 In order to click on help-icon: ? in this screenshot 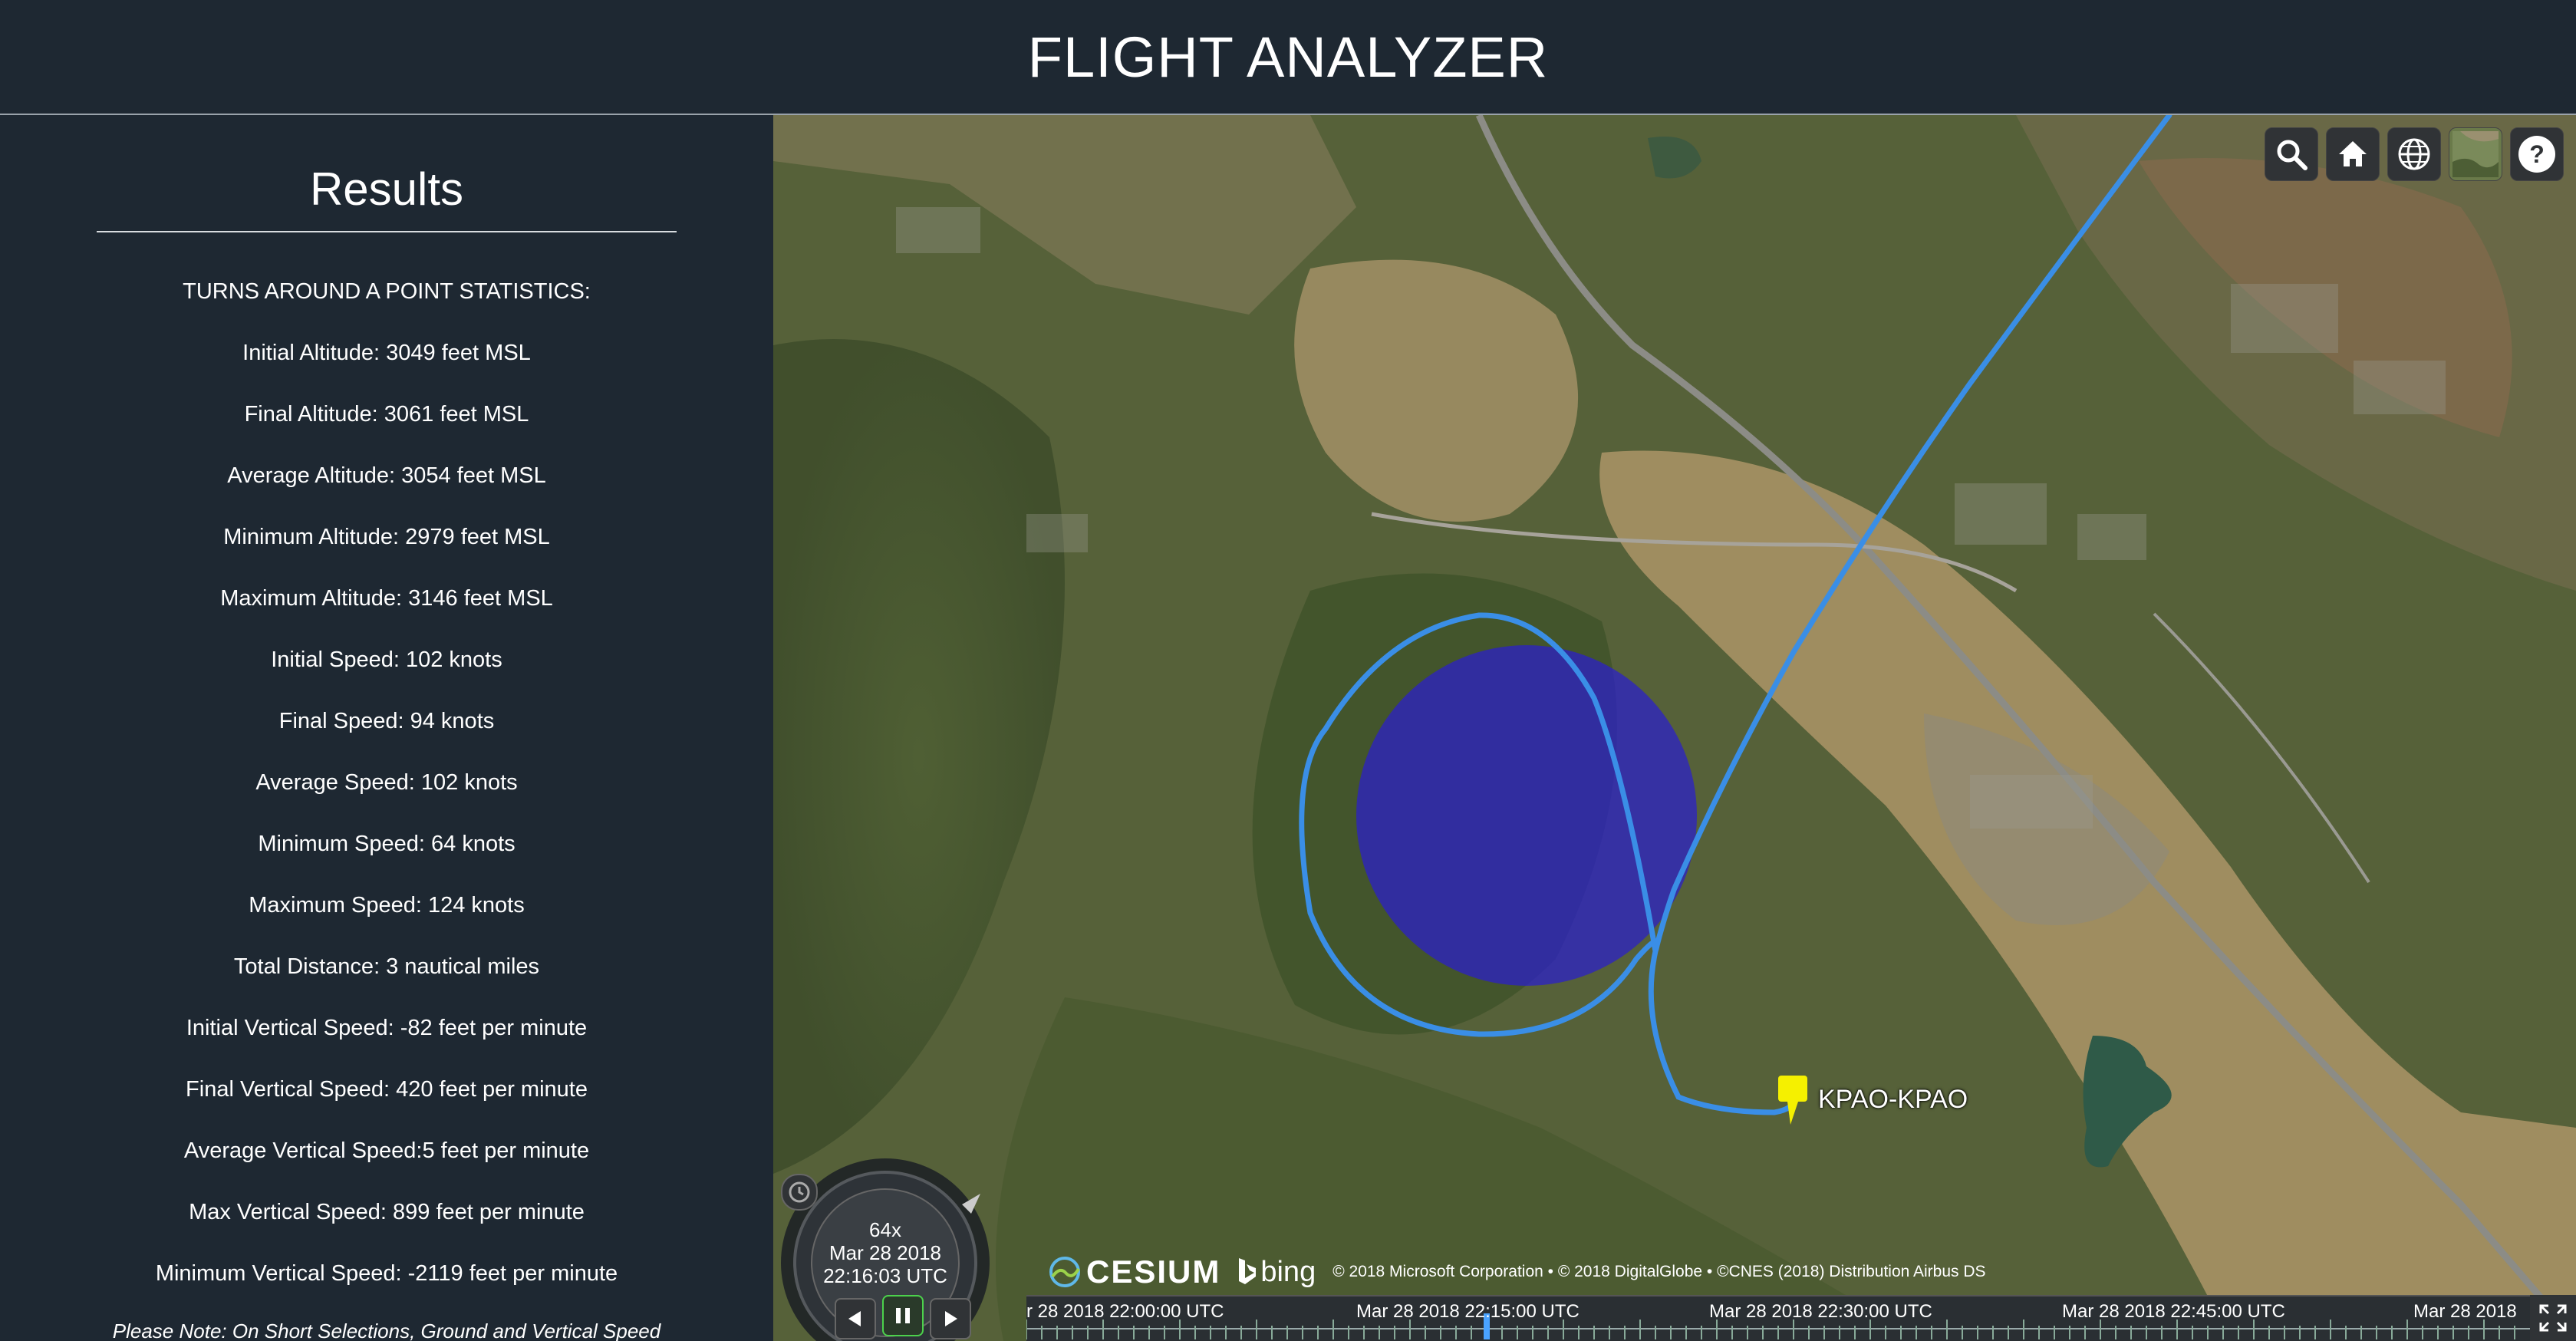, I will do `click(2537, 154)`.